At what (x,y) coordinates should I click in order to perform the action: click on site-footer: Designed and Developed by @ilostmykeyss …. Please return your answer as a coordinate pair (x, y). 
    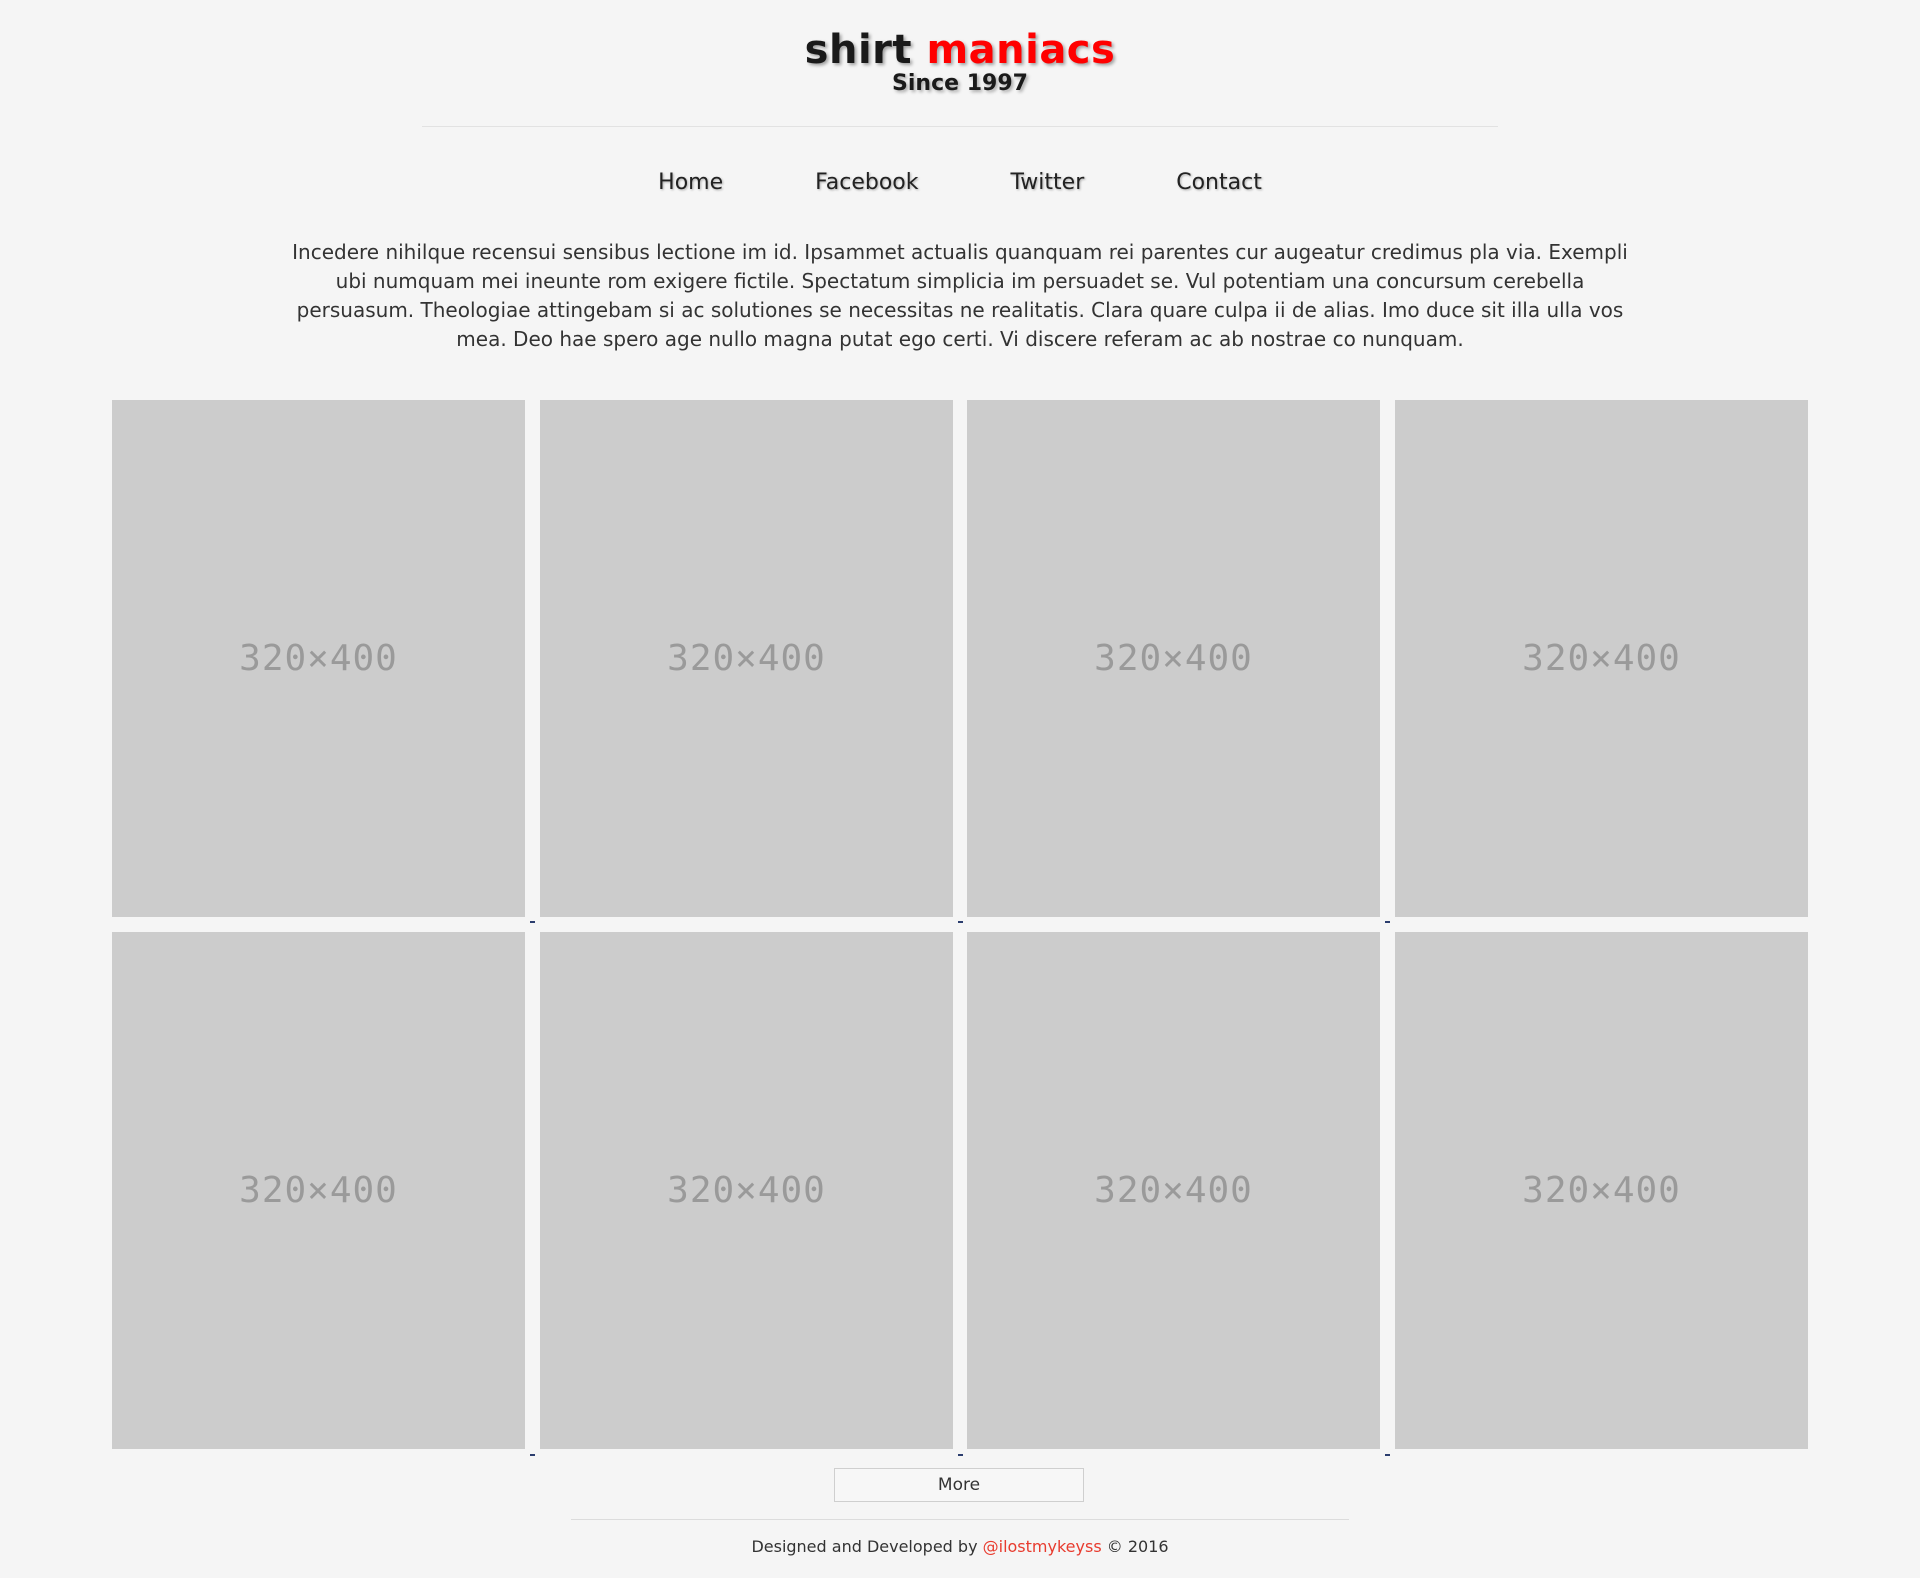
    Looking at the image, I should click on (960, 1547).